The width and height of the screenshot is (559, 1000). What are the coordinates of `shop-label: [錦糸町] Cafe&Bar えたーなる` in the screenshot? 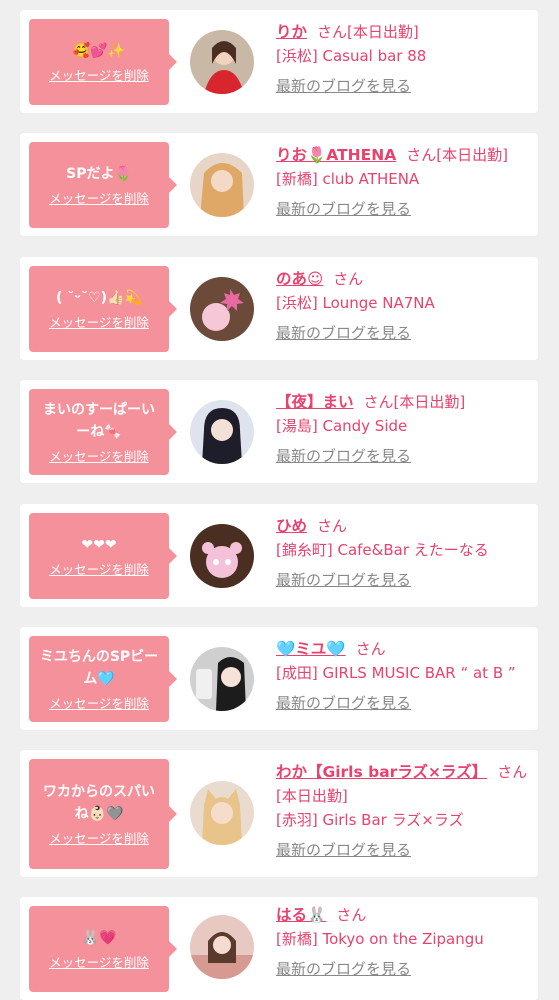 It's located at (382, 550).